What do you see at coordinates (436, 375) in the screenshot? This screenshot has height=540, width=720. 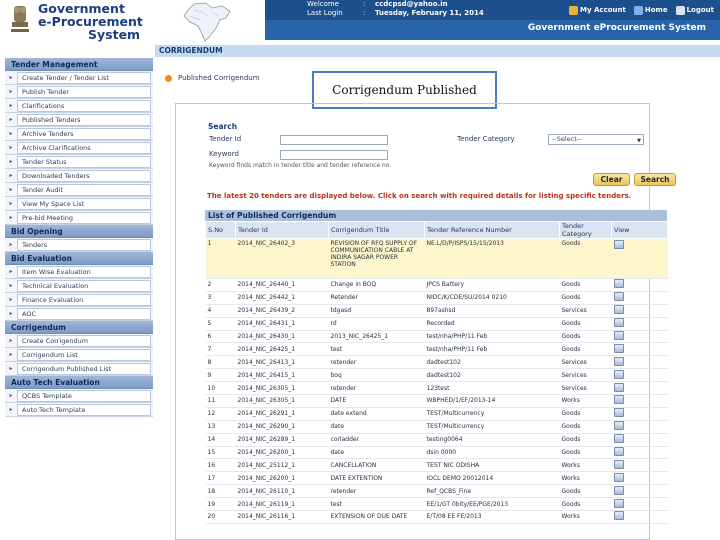 I see `table-row: 9 2014_NIC_26415_1 boq dadtest102 Services` at bounding box center [436, 375].